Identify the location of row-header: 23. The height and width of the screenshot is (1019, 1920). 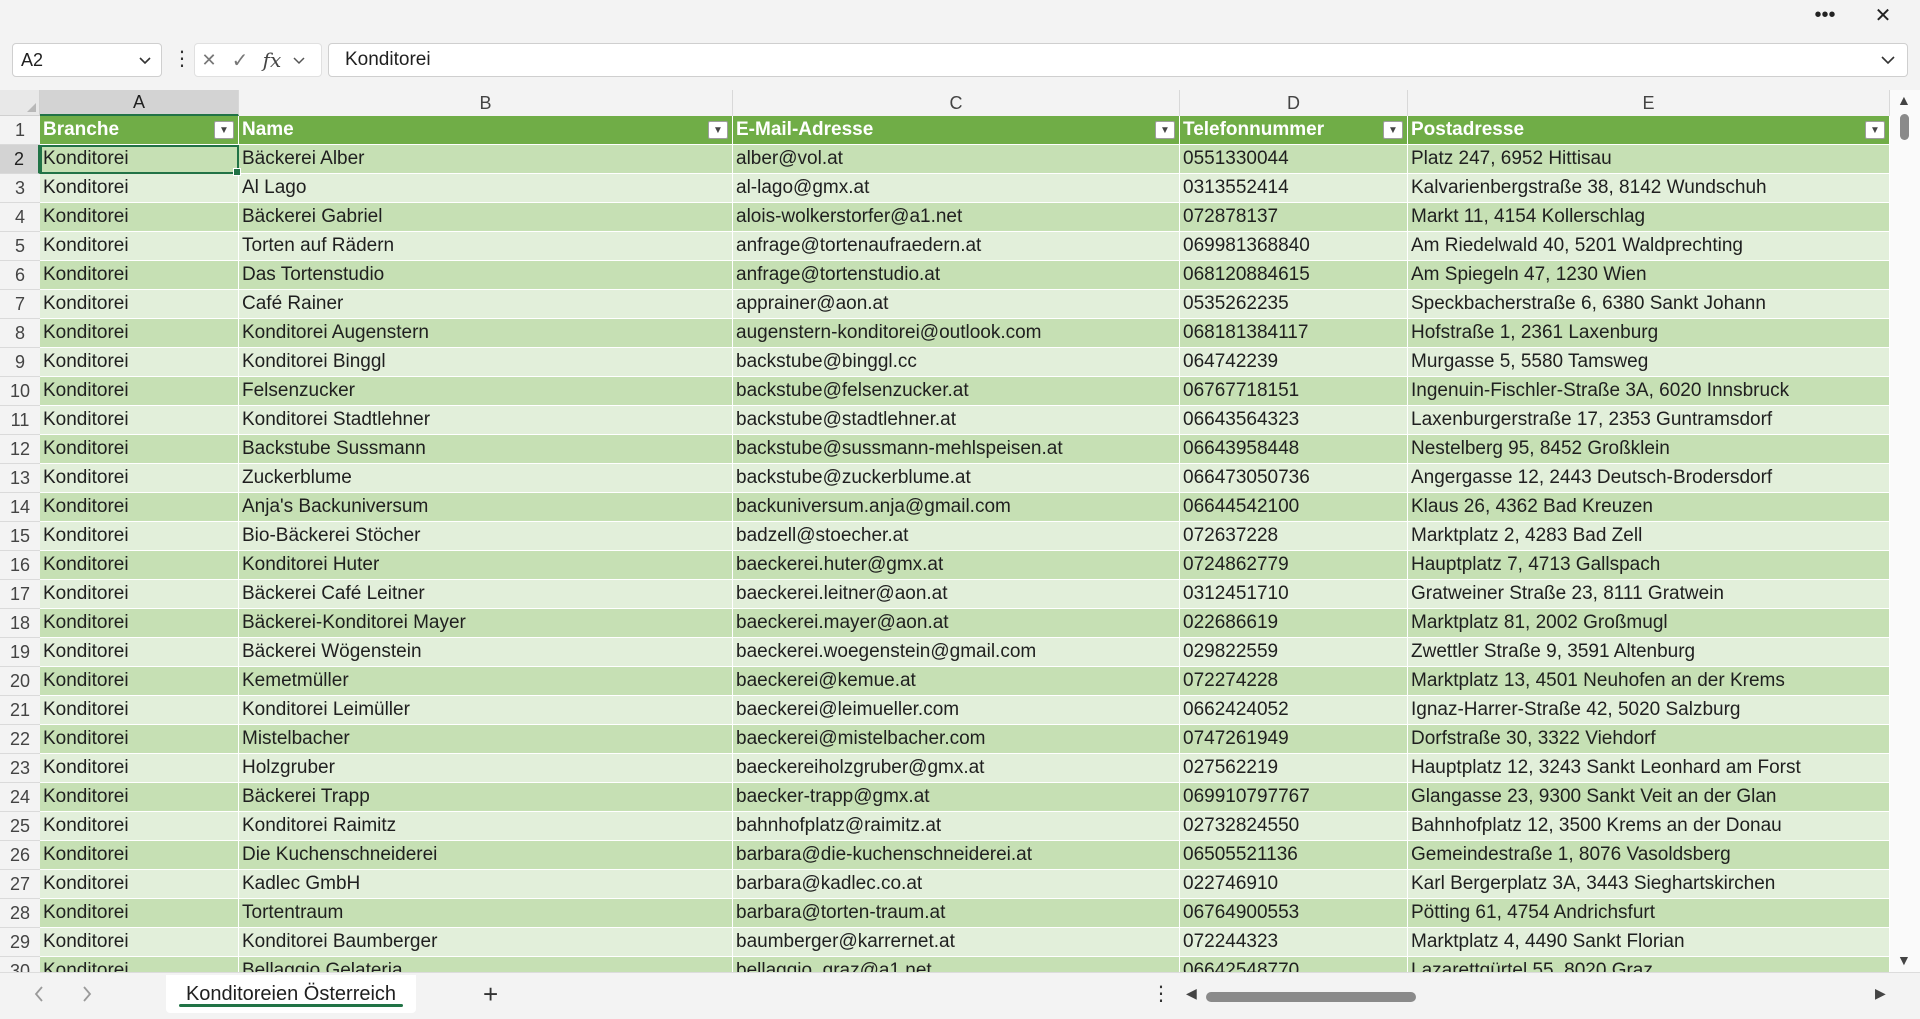
(20, 768).